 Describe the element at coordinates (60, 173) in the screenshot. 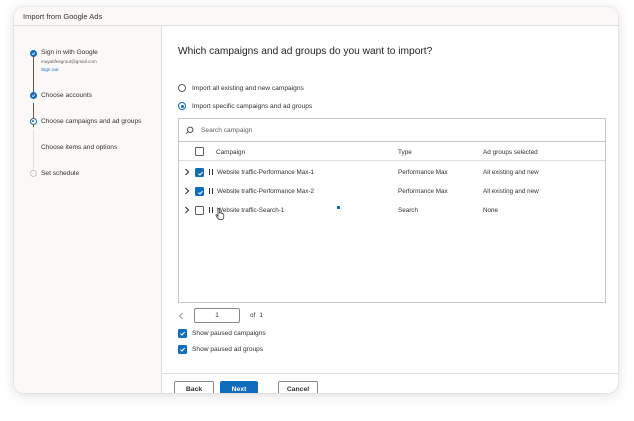

I see `step-set-schedule: Set schedule` at that location.